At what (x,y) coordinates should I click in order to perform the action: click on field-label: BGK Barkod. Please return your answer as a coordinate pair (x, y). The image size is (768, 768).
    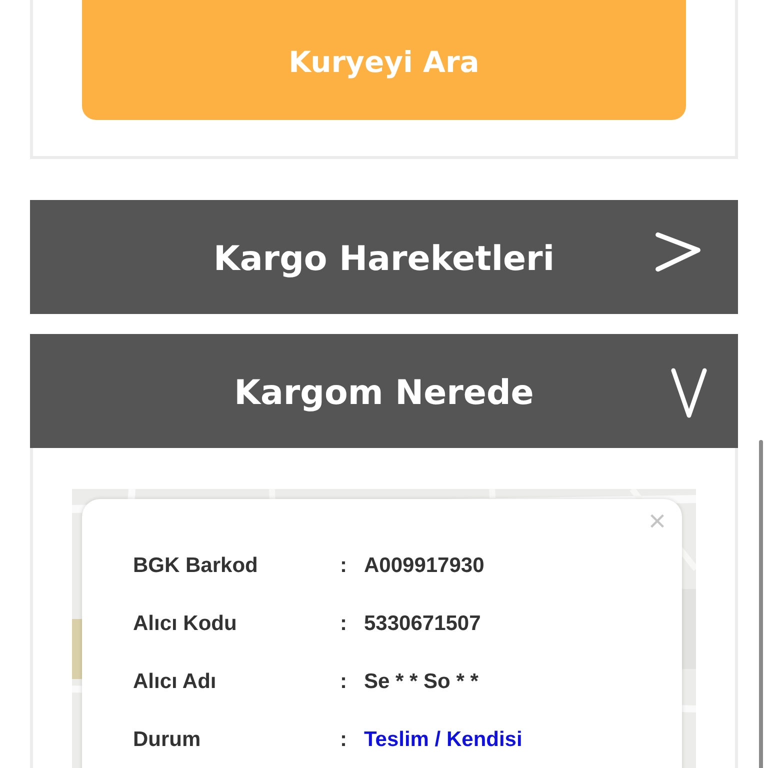
    Looking at the image, I should click on (196, 566).